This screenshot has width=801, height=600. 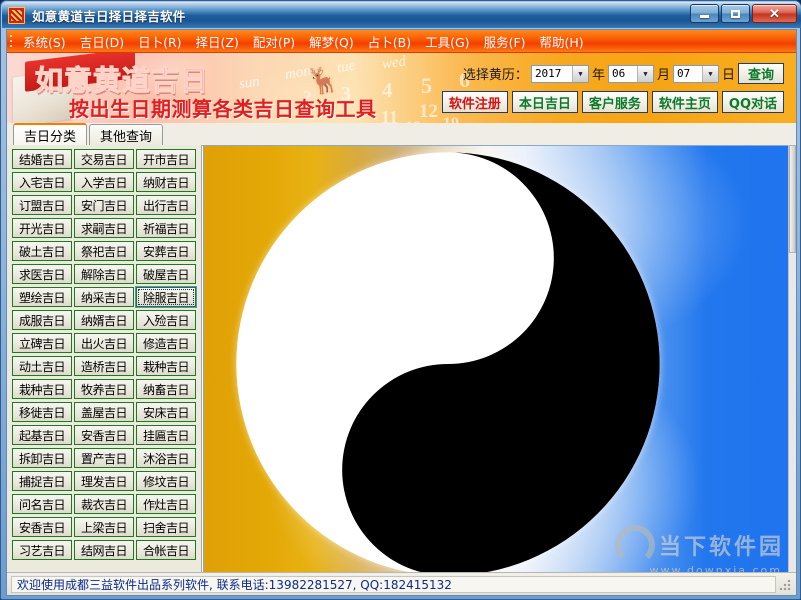 I want to click on maximize-button, so click(x=735, y=13).